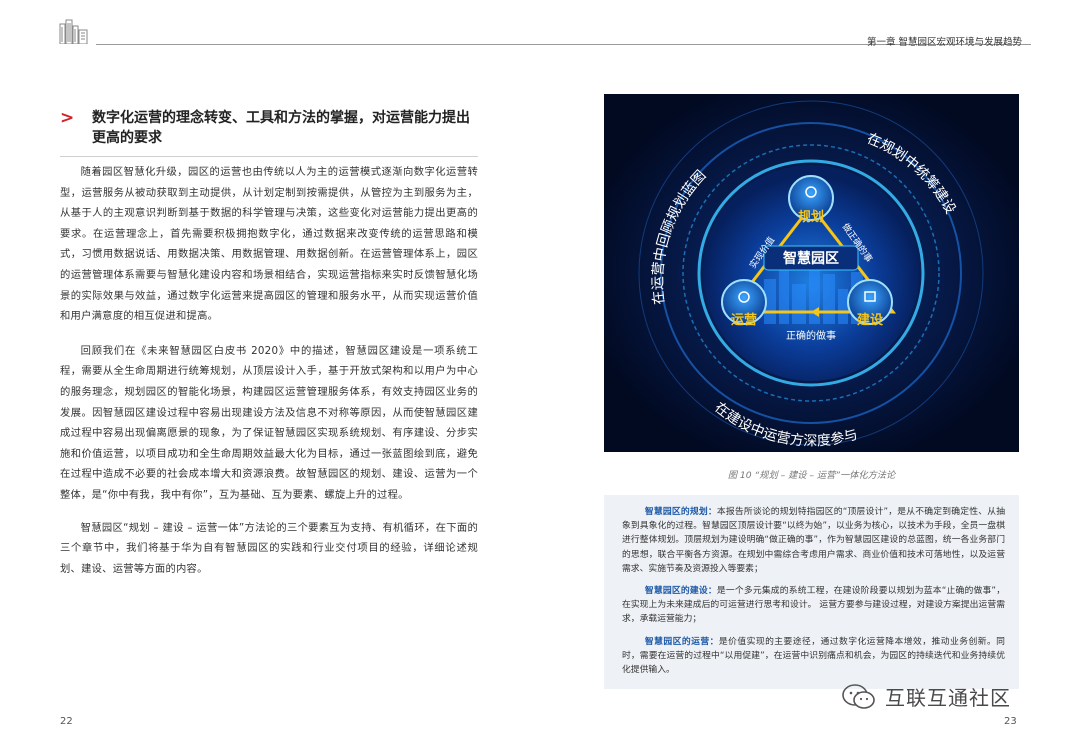  I want to click on center-label: 智慧园区, so click(810, 258).